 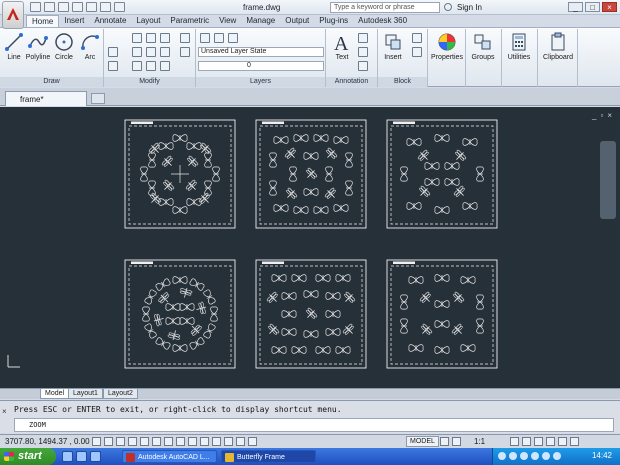 What do you see at coordinates (151, 38) in the screenshot?
I see `rotate-icon` at bounding box center [151, 38].